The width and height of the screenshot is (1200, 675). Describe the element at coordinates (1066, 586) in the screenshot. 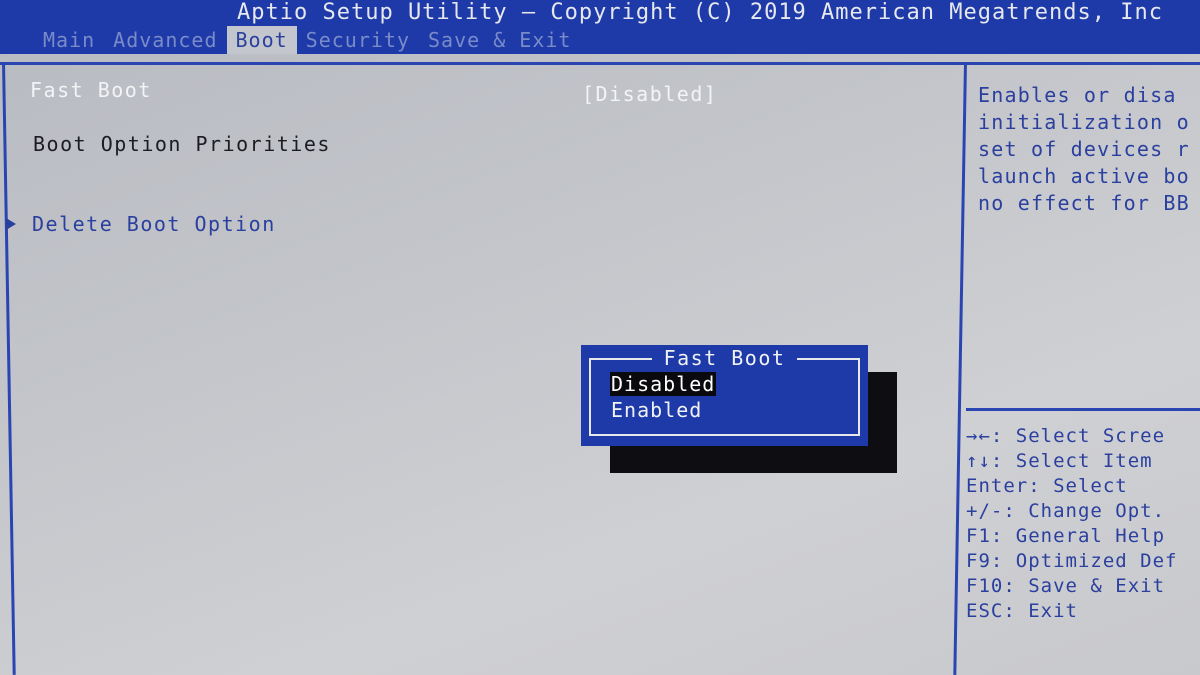

I see `key-legend-item: F10: Save & Exit` at that location.